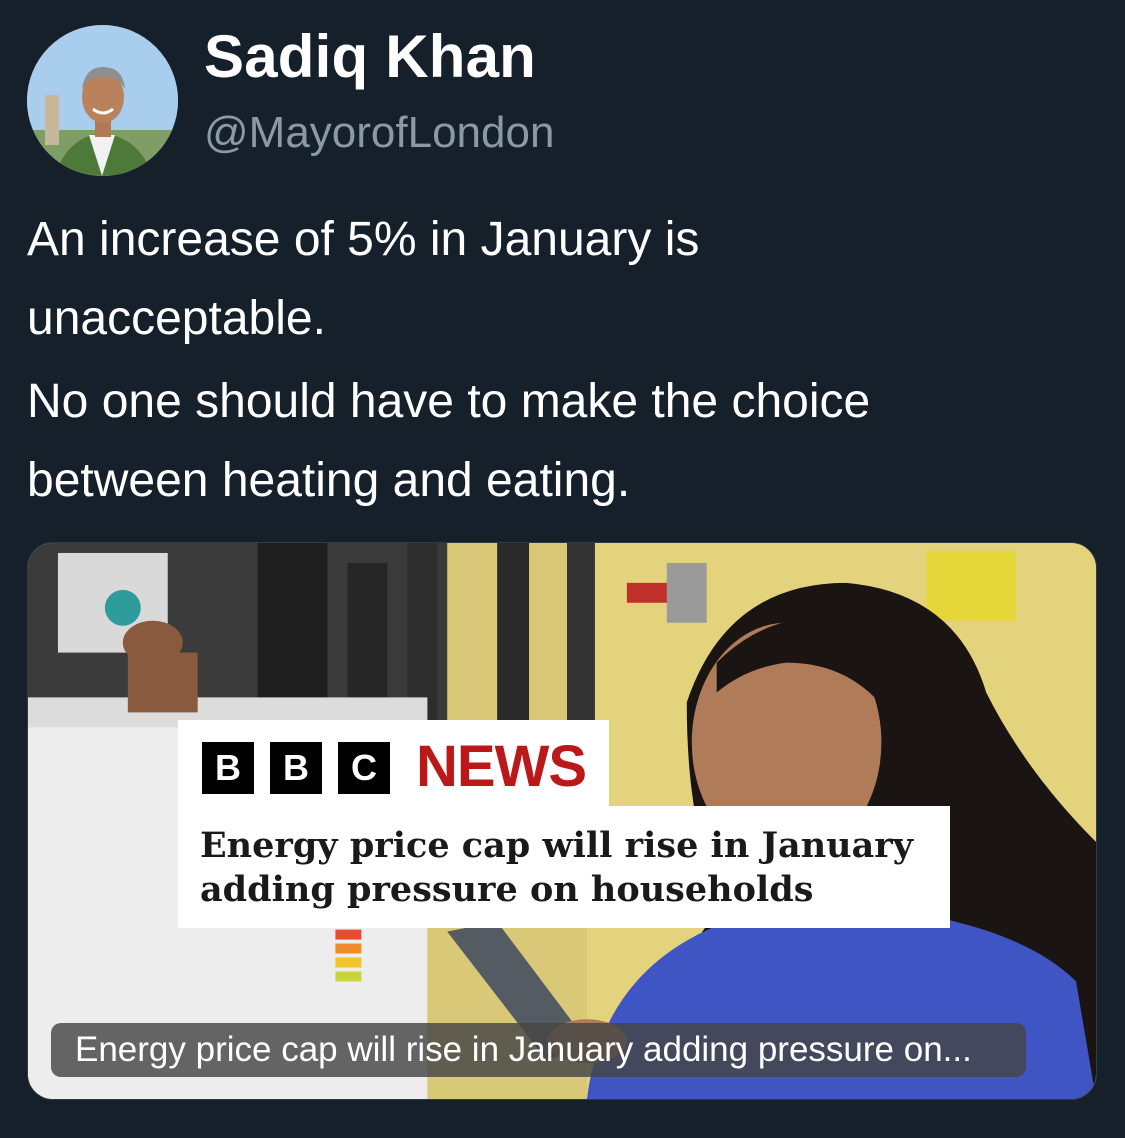  Describe the element at coordinates (176, 318) in the screenshot. I see `tweet-line: unacceptable.` at that location.